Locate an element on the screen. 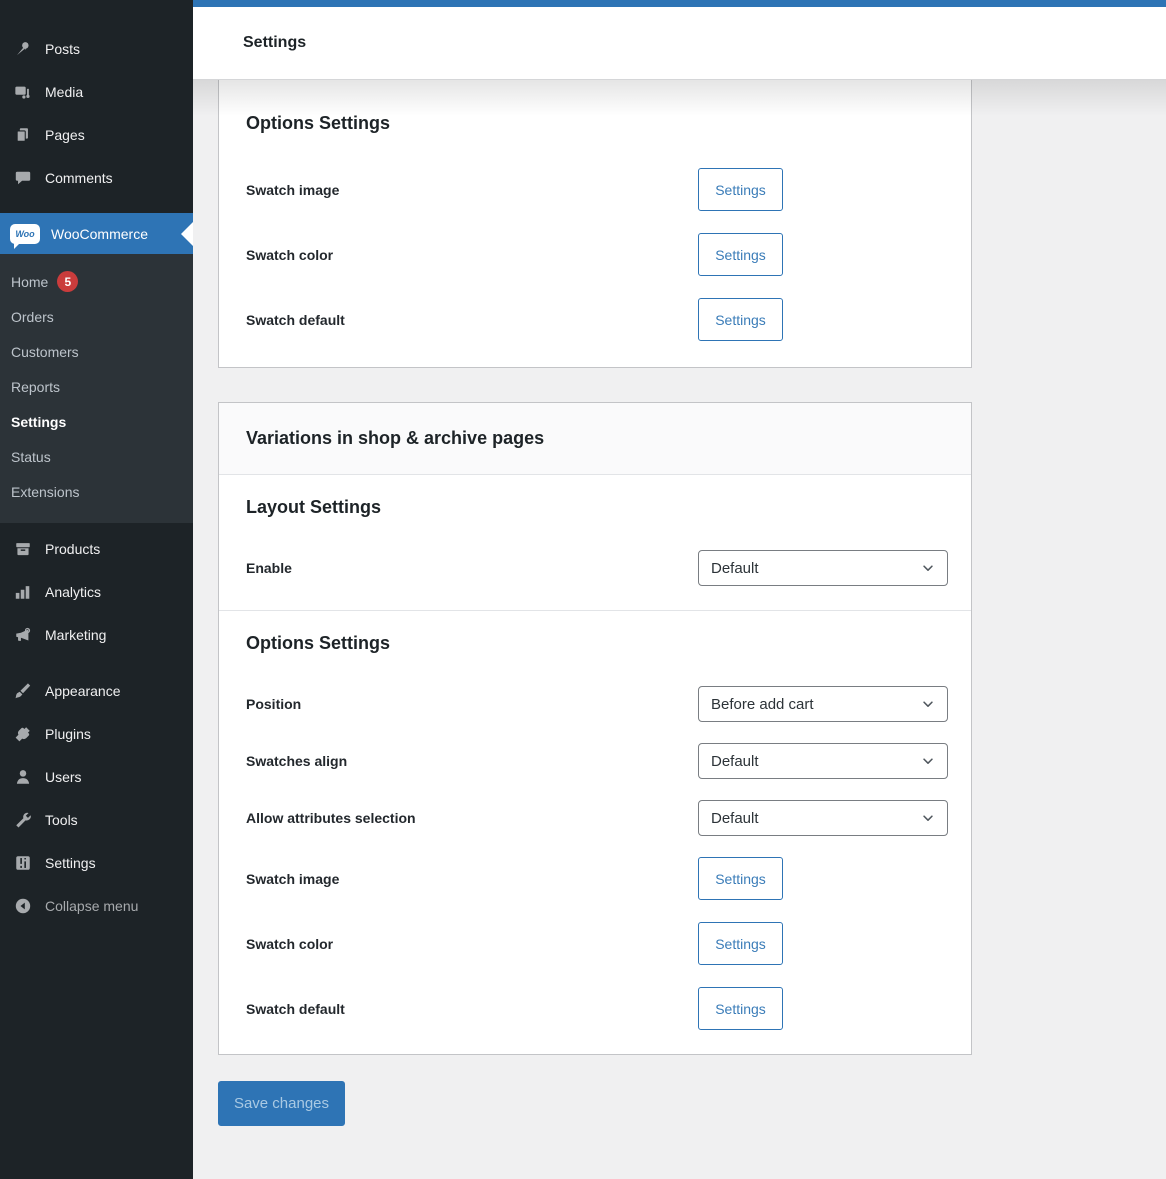  setting-row-swatches-align: Swatches align Default is located at coordinates (597, 761).